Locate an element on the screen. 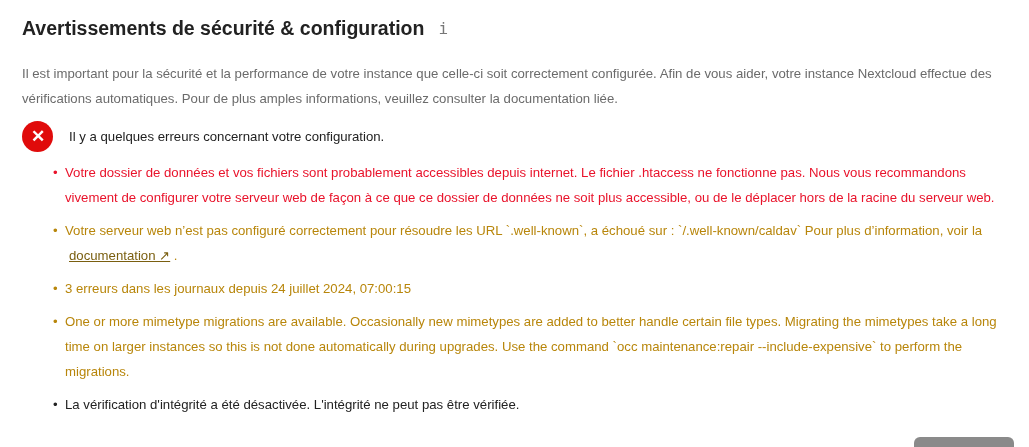 Image resolution: width=1029 pixels, height=447 pixels. issue-text: Votre dossier de données et vos fichiers sont probablement accessibles depuis internet. Le fichier .htaccess ne fonctionne pas. Nous vous recommandons vivement de configurer votre serveur web de façon à ce que ce dossier de données ne soit plus accessible, ou de le déplacer hors de la racine du serveur web. is located at coordinates (530, 186).